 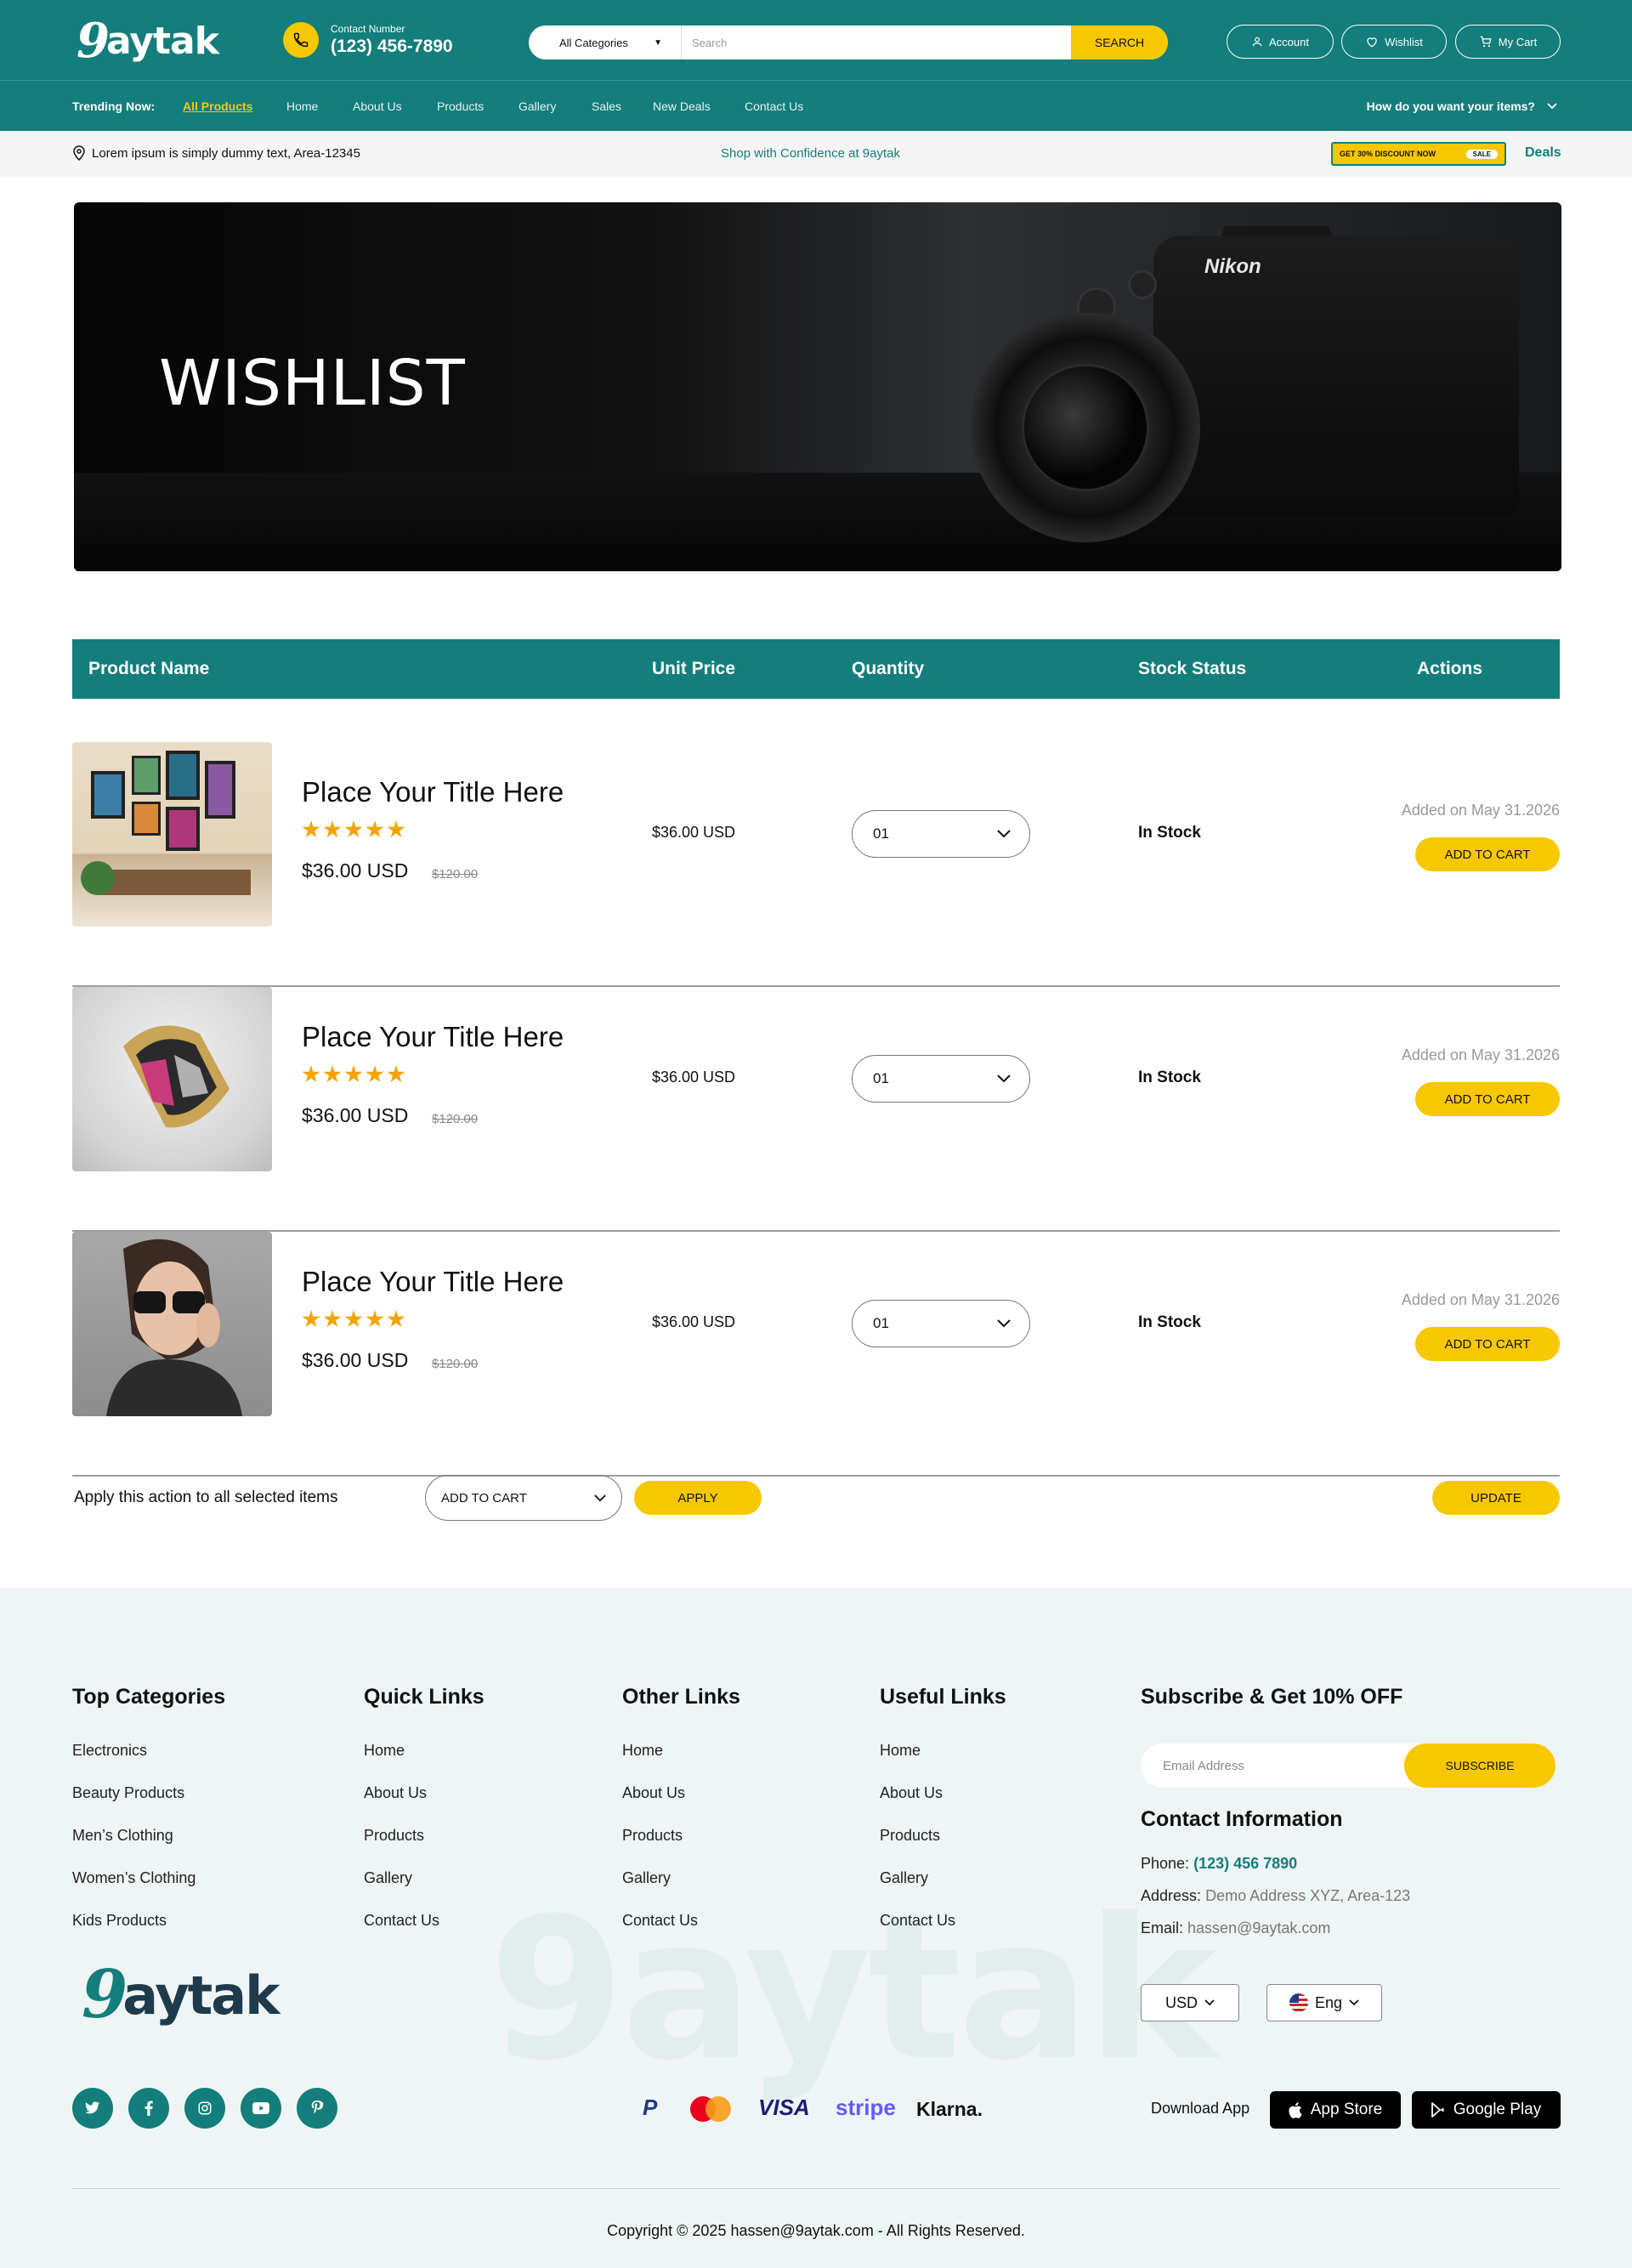 I want to click on nav-item-products: Products, so click(x=460, y=106).